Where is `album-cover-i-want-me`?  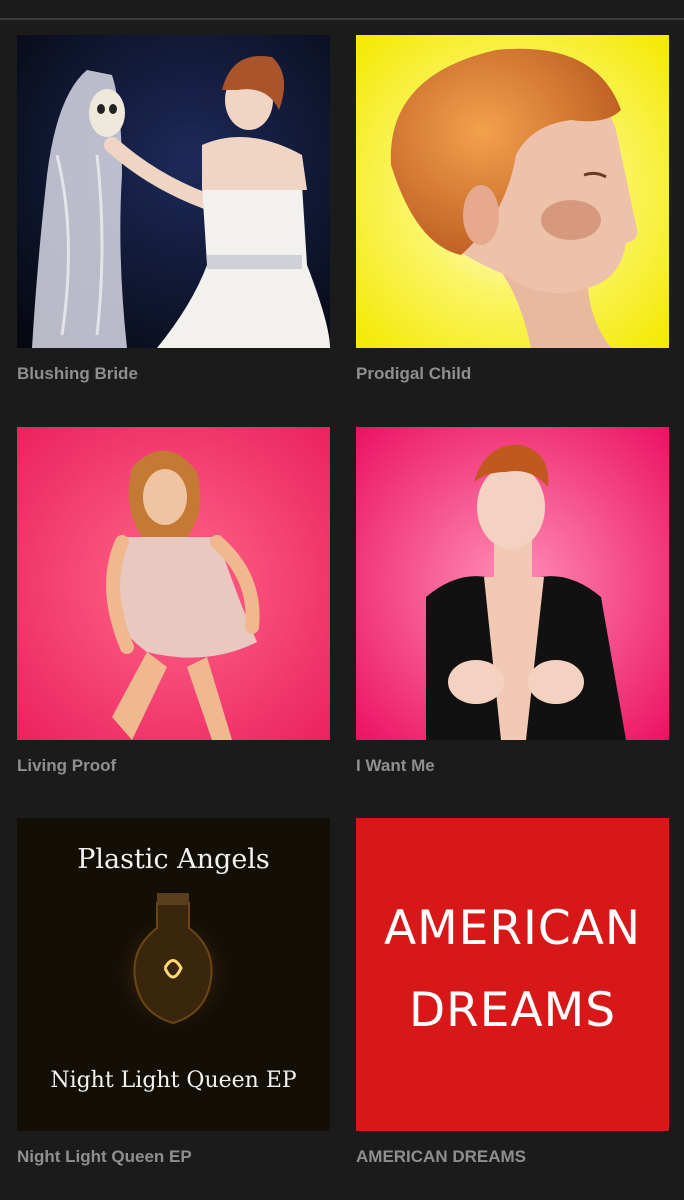
album-cover-i-want-me is located at coordinates (512, 583).